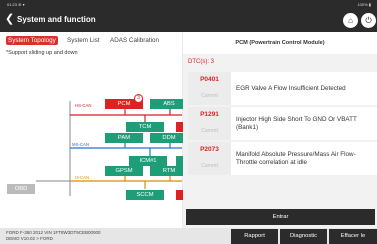  I want to click on software-version: DEMO V10.02 > FORD, so click(29, 238).